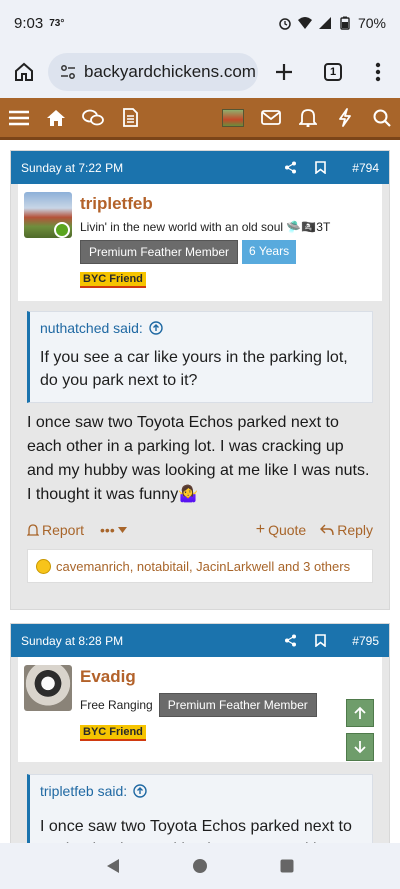 This screenshot has width=400, height=889. I want to click on upvote-button, so click(360, 713).